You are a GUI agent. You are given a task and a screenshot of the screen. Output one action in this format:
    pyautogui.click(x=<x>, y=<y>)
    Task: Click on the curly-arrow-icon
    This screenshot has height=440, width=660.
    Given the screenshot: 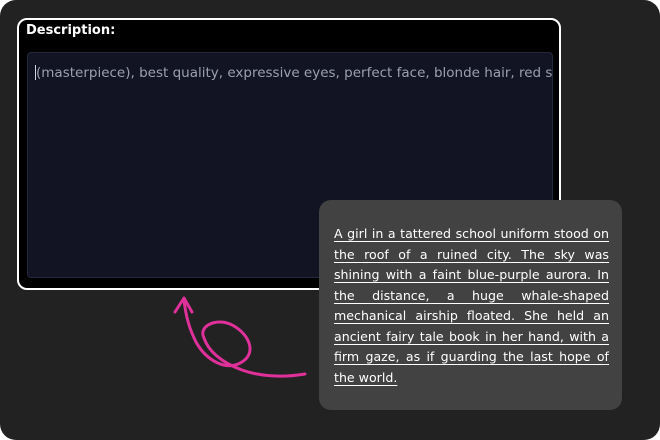 What is the action you would take?
    pyautogui.click(x=240, y=337)
    